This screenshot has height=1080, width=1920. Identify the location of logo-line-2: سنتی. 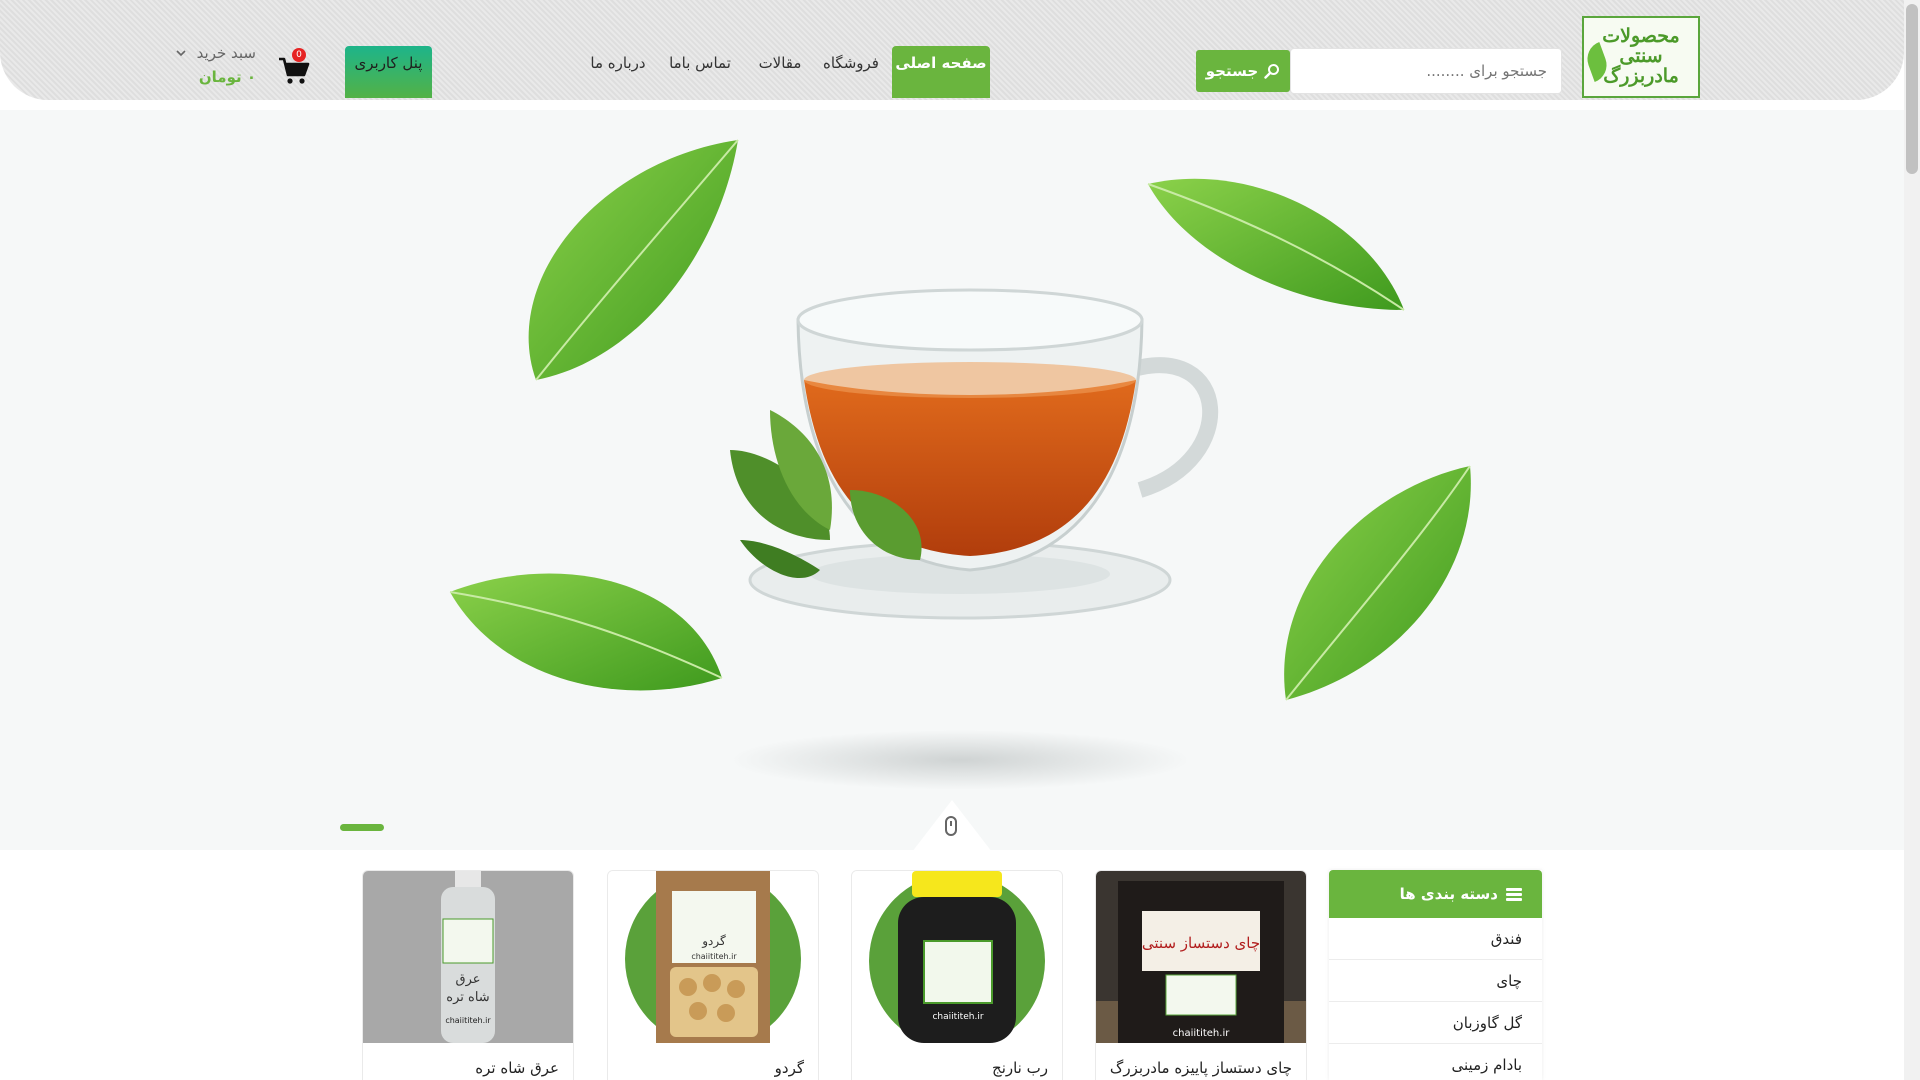
(1641, 56).